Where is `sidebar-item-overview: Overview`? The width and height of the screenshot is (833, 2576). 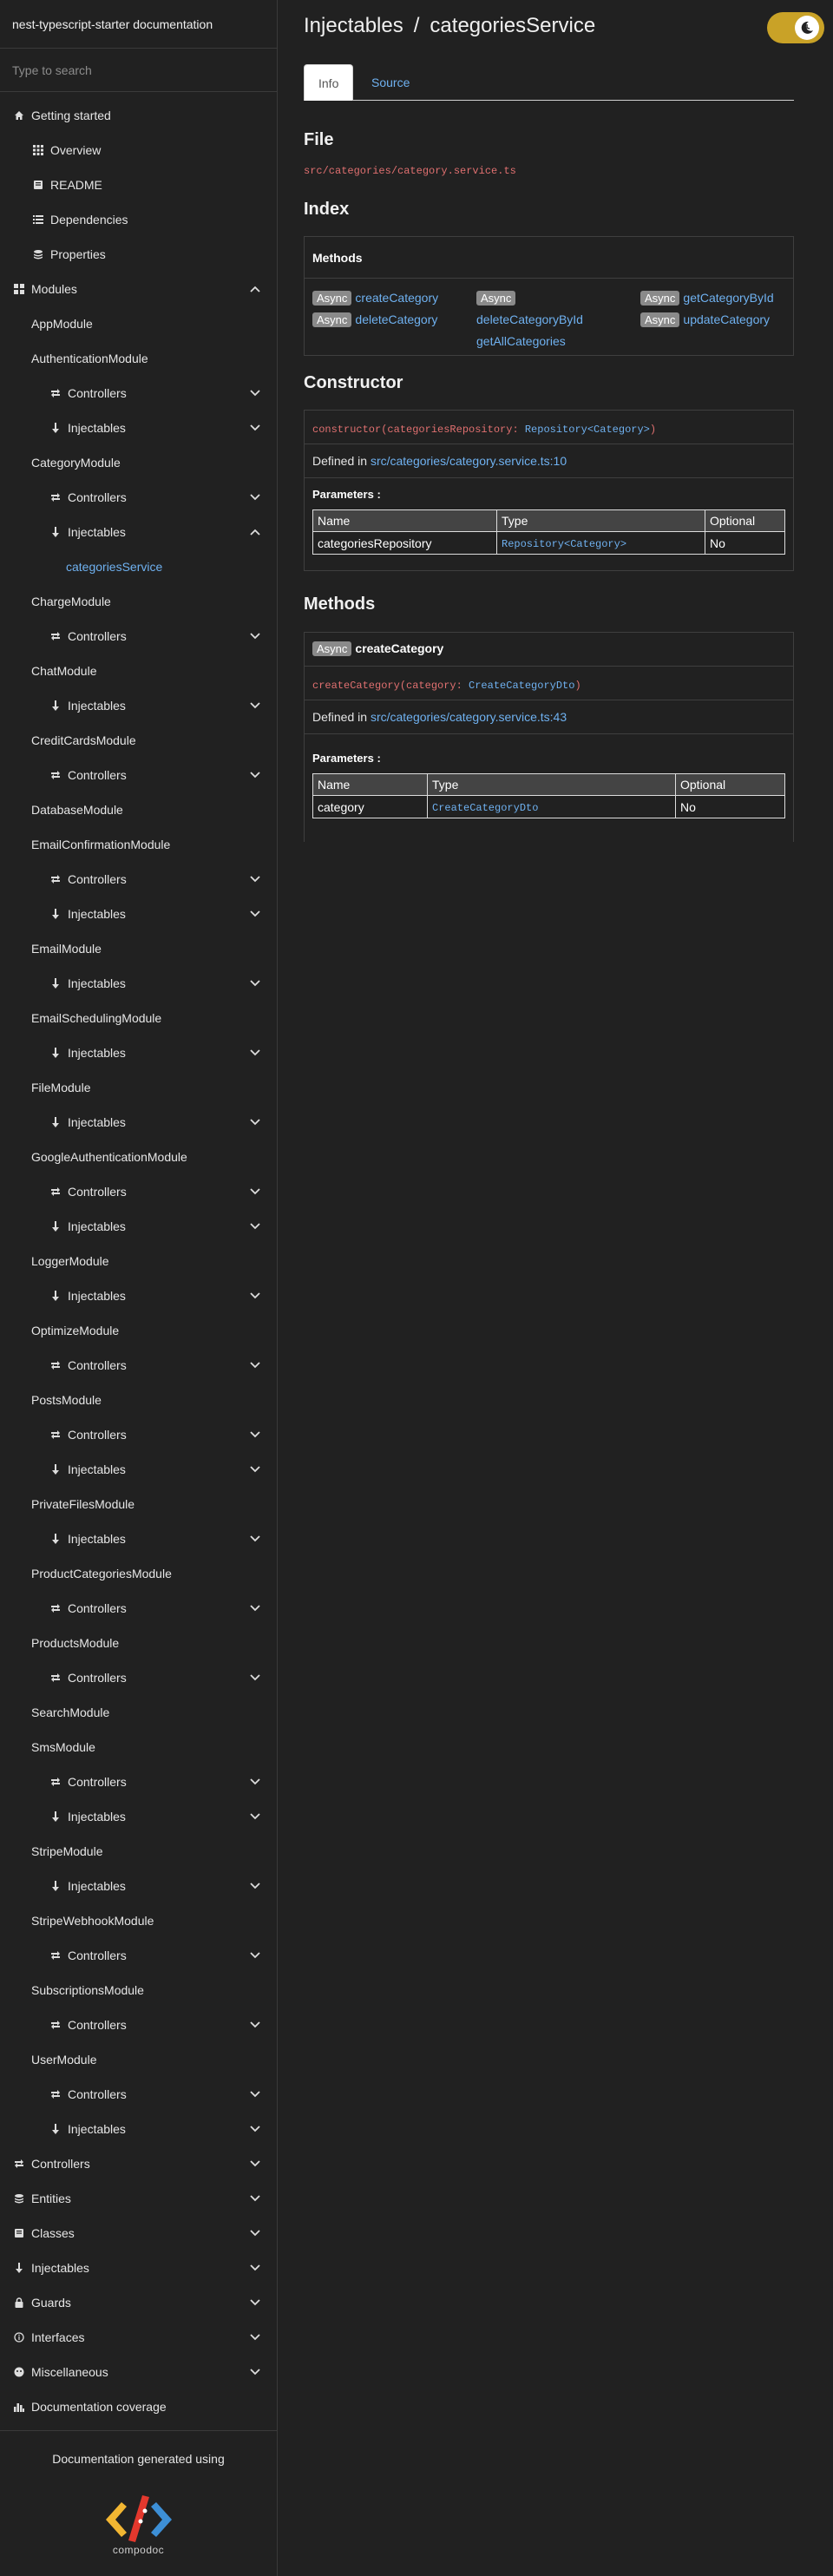
sidebar-item-overview: Overview is located at coordinates (138, 150).